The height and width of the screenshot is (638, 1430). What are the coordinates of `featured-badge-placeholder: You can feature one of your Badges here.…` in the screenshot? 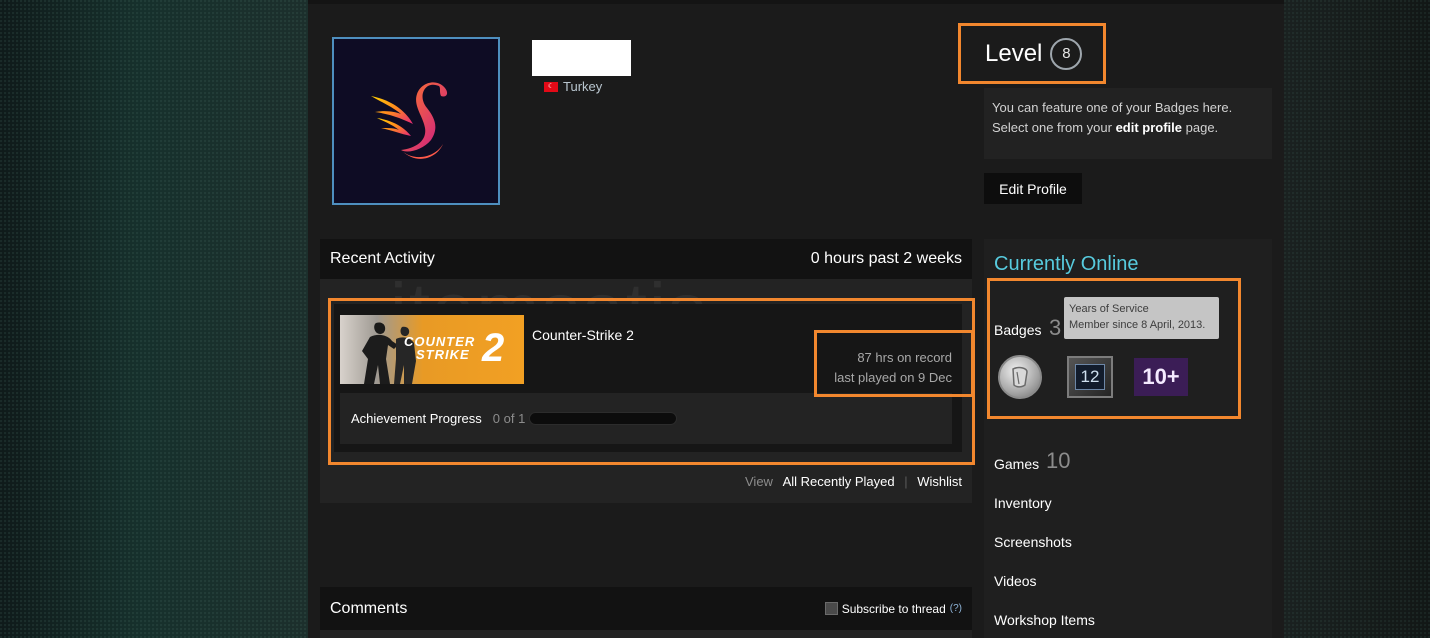 It's located at (1128, 123).